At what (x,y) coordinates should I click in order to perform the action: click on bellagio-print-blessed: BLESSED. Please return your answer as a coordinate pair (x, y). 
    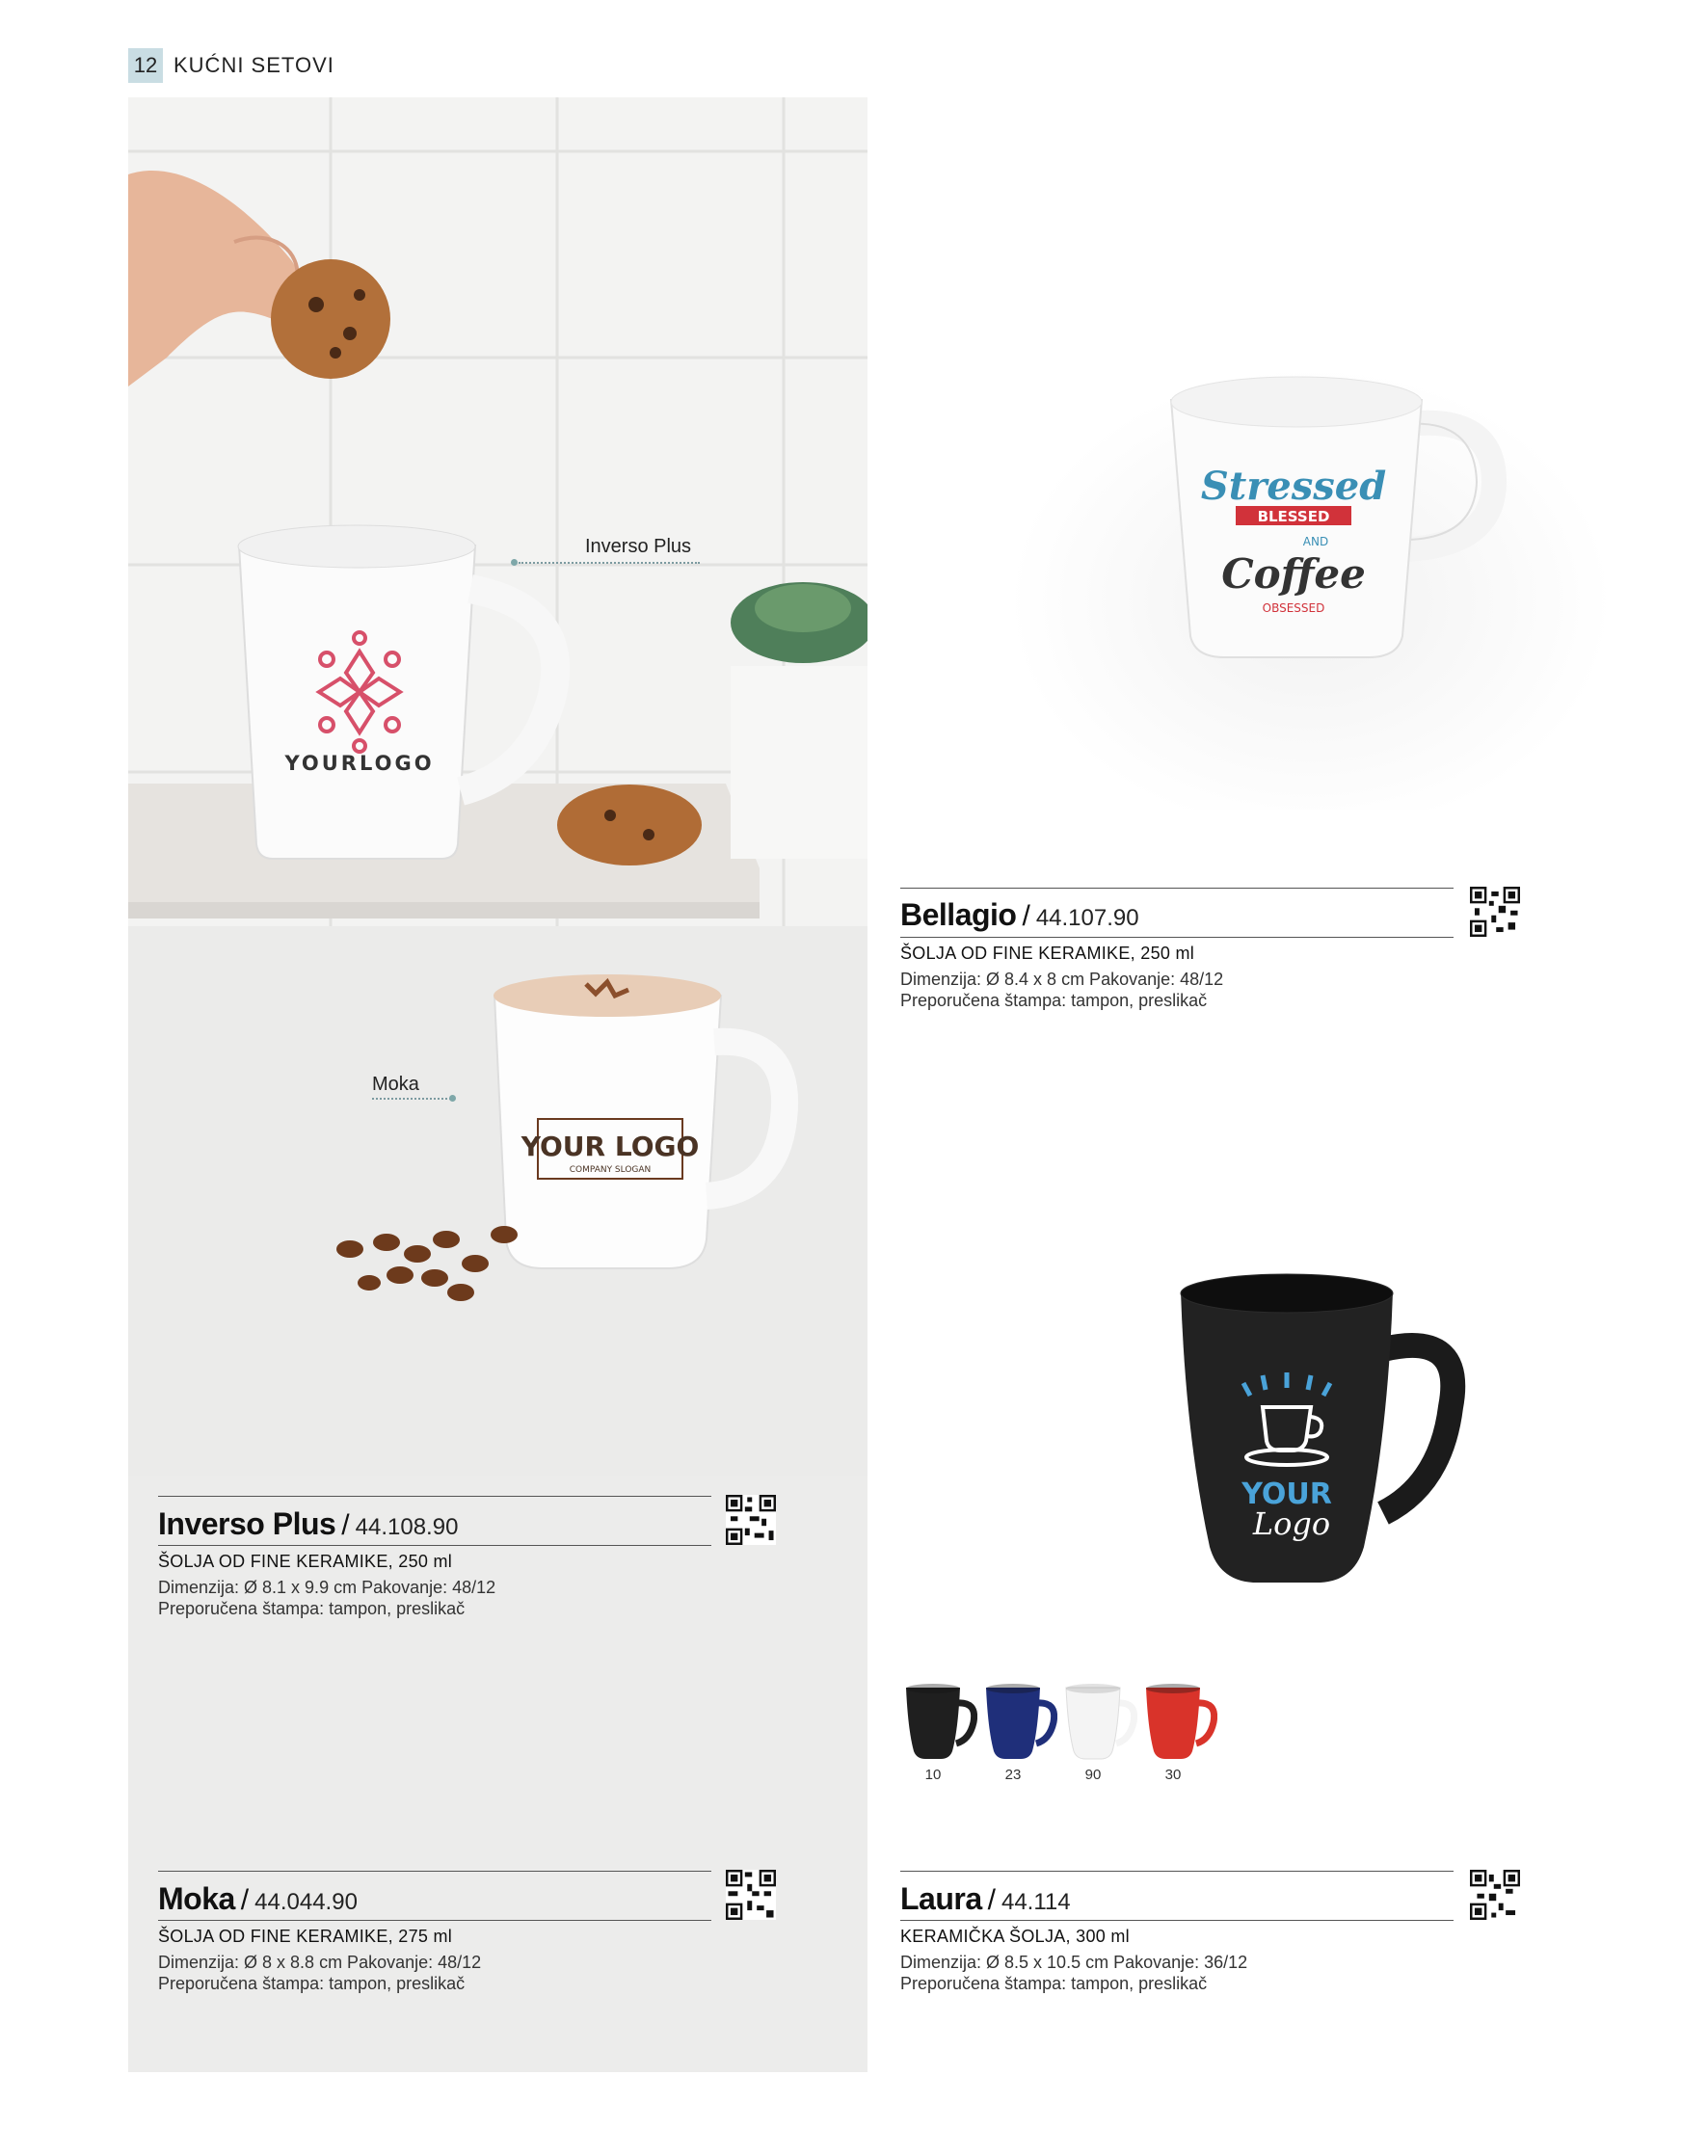
    Looking at the image, I should click on (1294, 516).